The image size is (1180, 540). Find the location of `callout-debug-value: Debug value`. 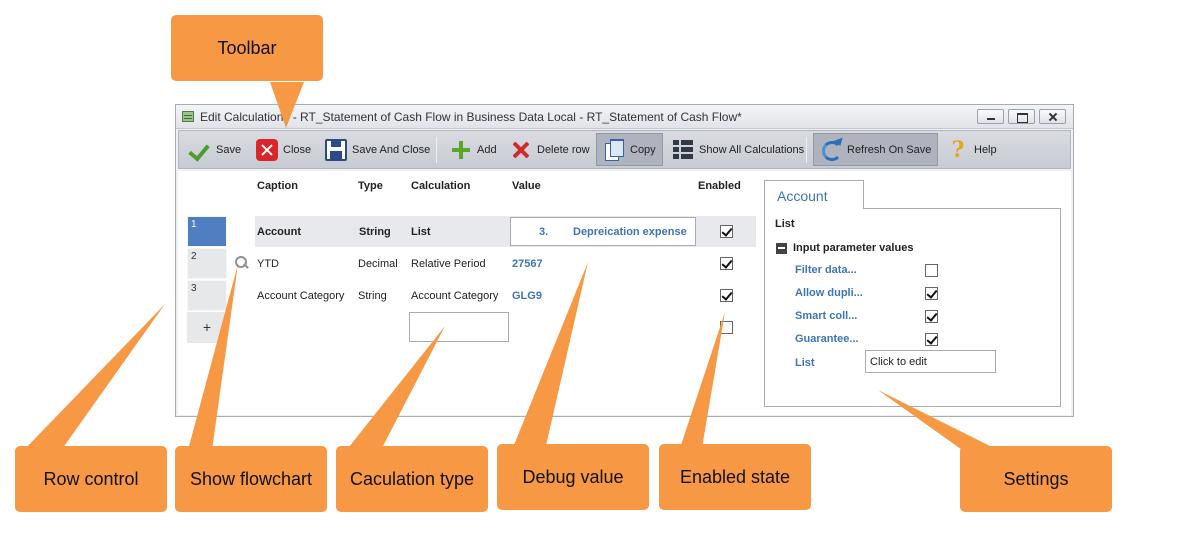

callout-debug-value: Debug value is located at coordinates (573, 477).